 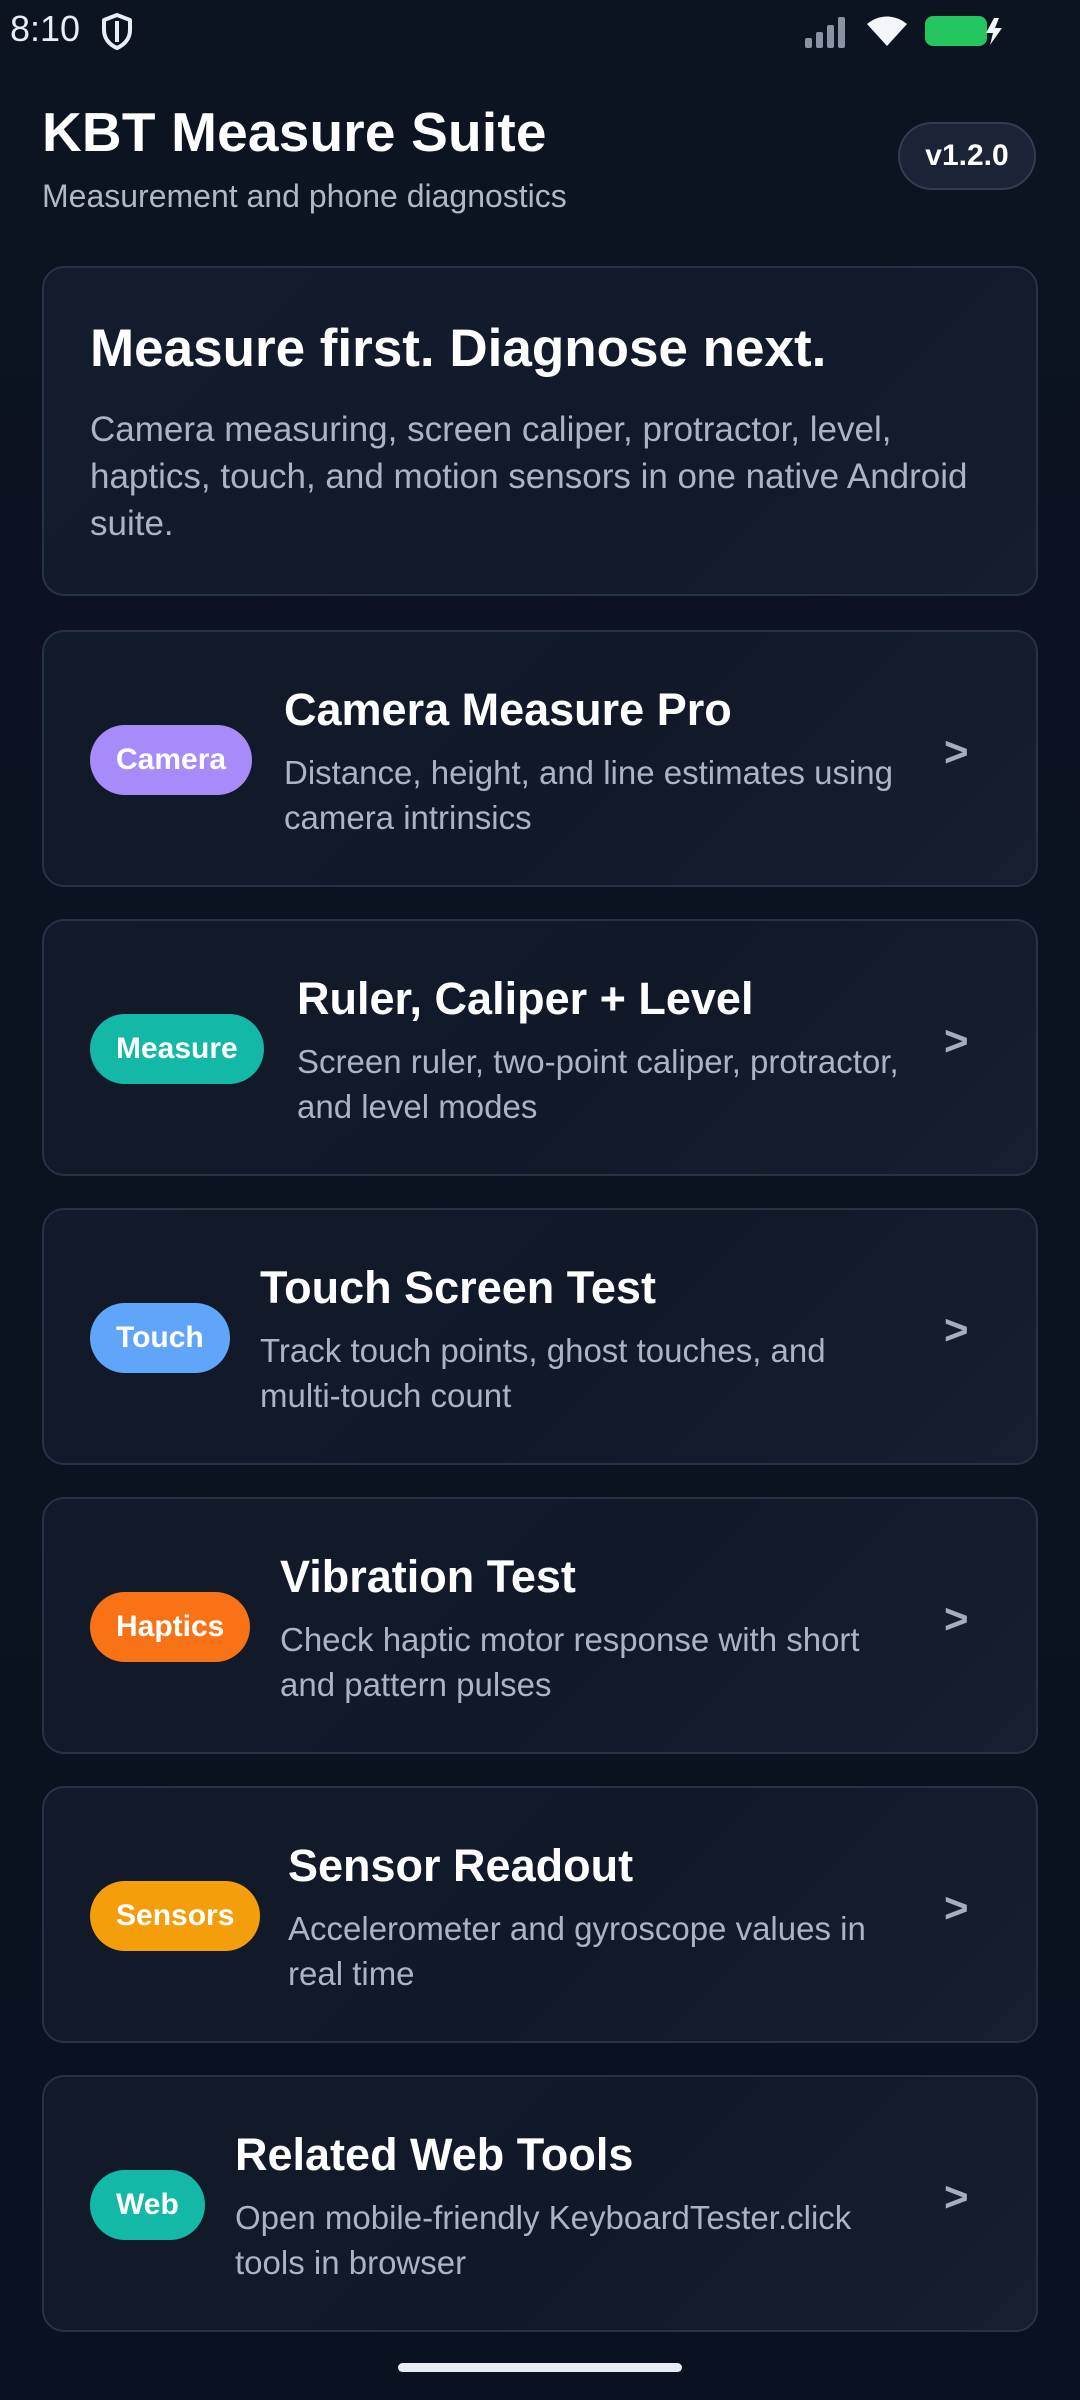 What do you see at coordinates (458, 1287) in the screenshot?
I see `tool-title: Touch Screen Test` at bounding box center [458, 1287].